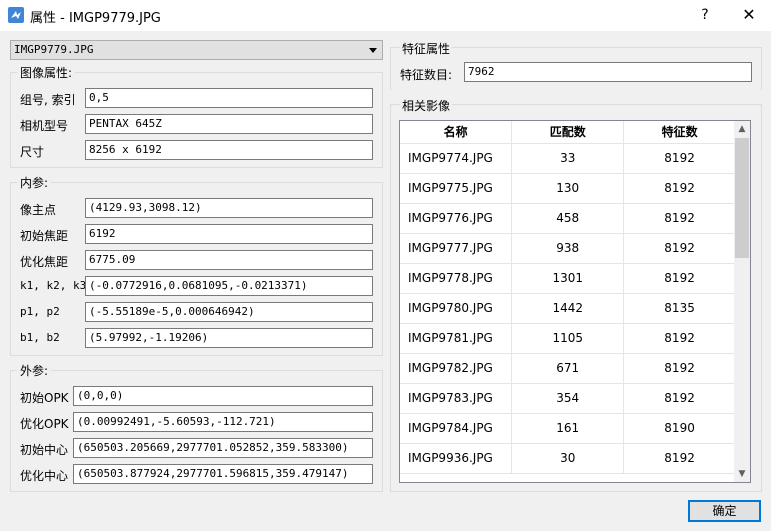 This screenshot has height=531, width=771. Describe the element at coordinates (44, 398) in the screenshot. I see `initial-opk-label: 初始OPK` at that location.